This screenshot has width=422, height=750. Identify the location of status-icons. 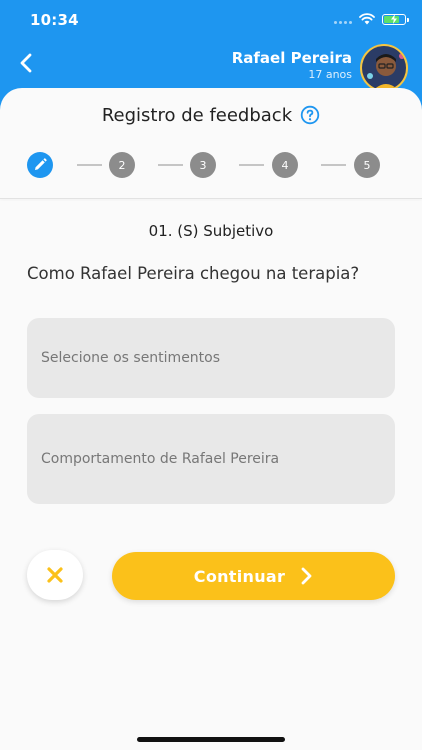
(371, 19).